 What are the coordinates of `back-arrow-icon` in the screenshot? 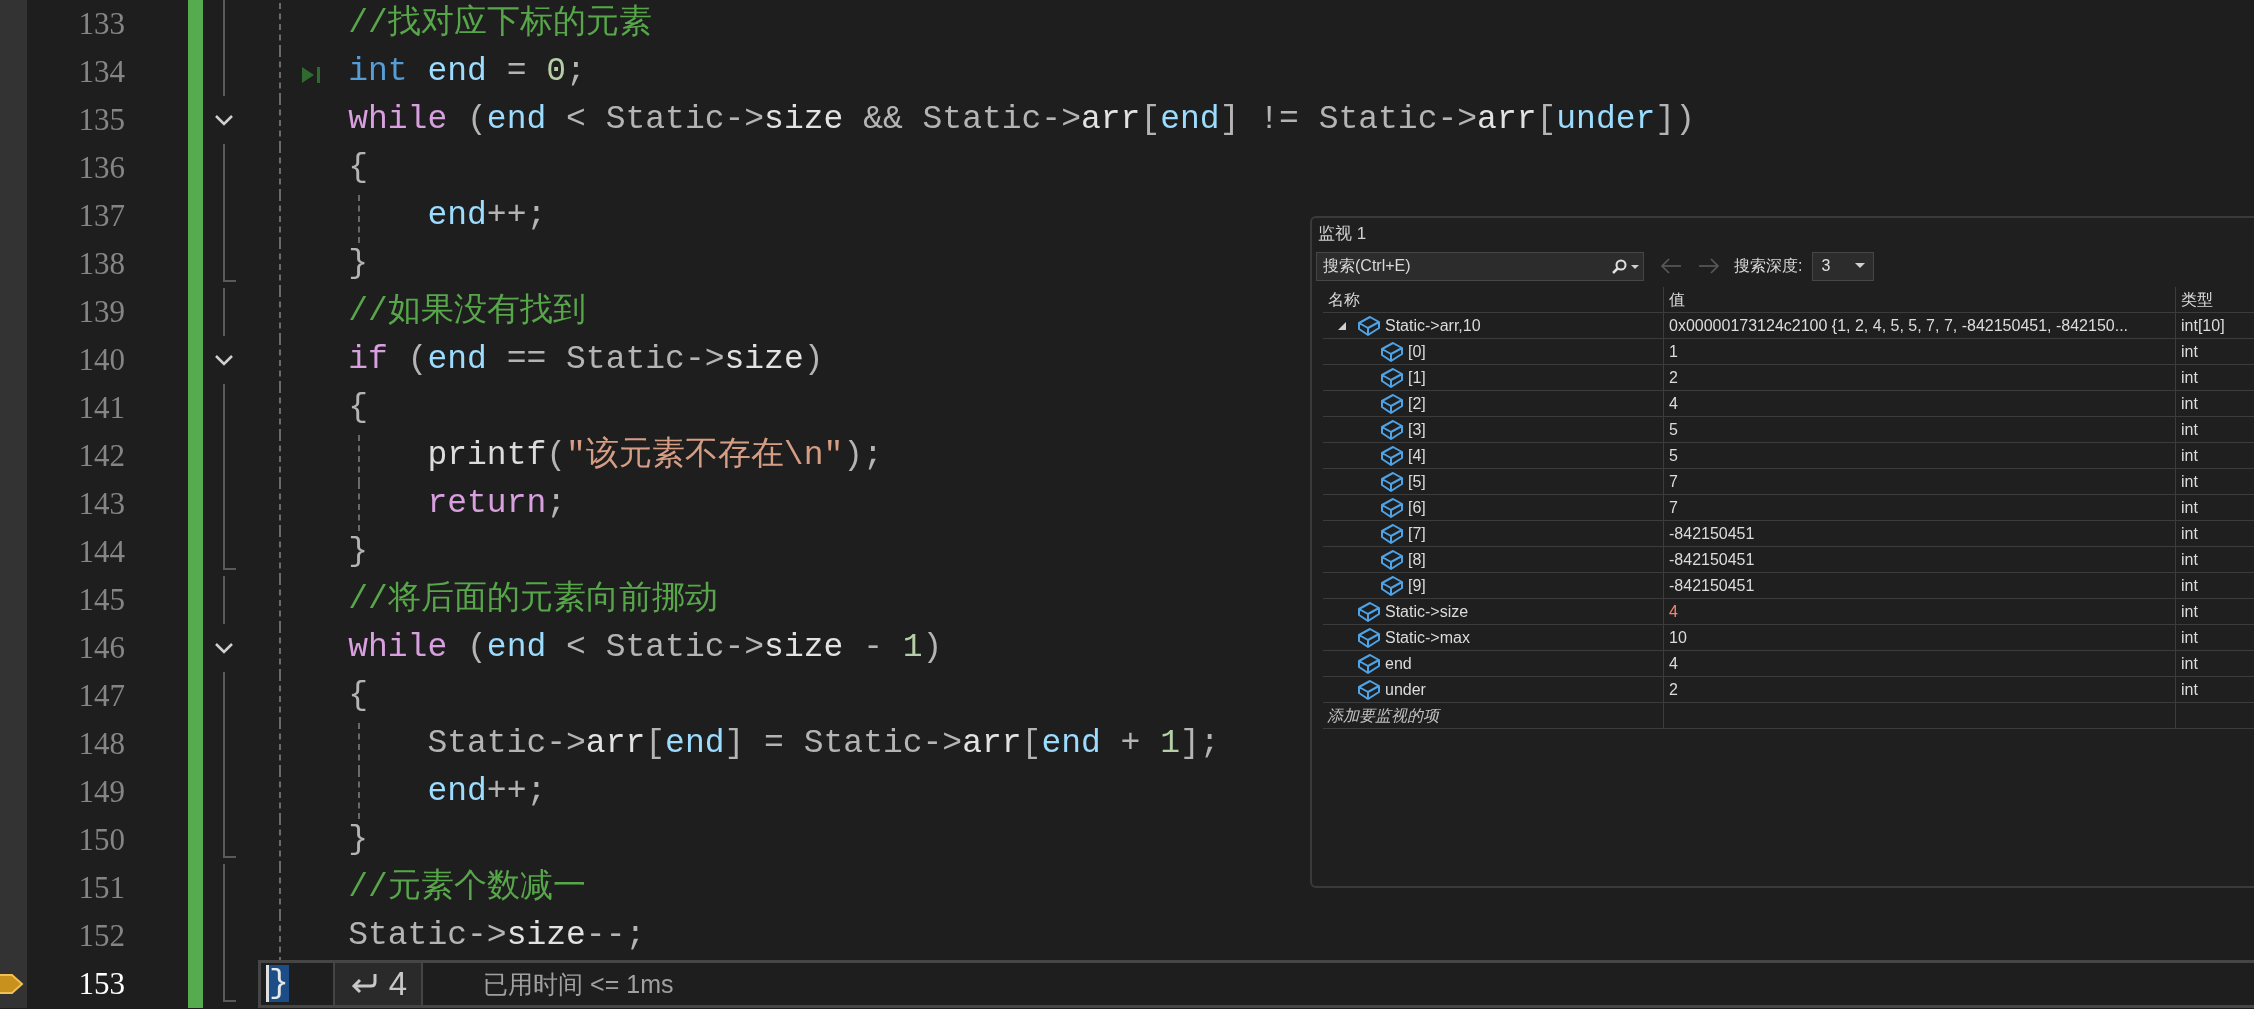 It's located at (1671, 266).